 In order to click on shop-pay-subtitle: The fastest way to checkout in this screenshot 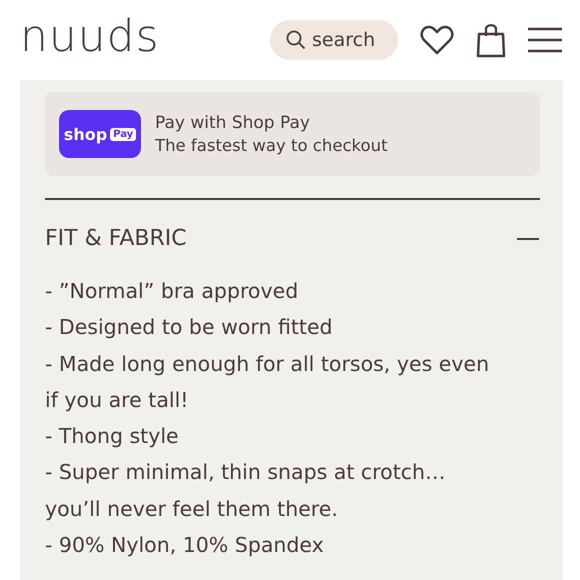, I will do `click(271, 145)`.